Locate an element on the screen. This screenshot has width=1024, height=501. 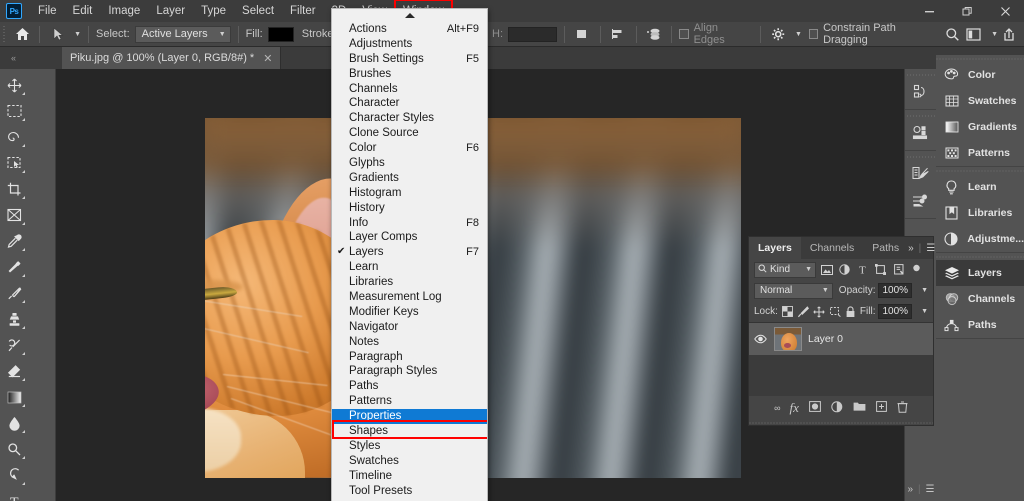
menu-item-paragraph: Paragraph is located at coordinates (409, 357).